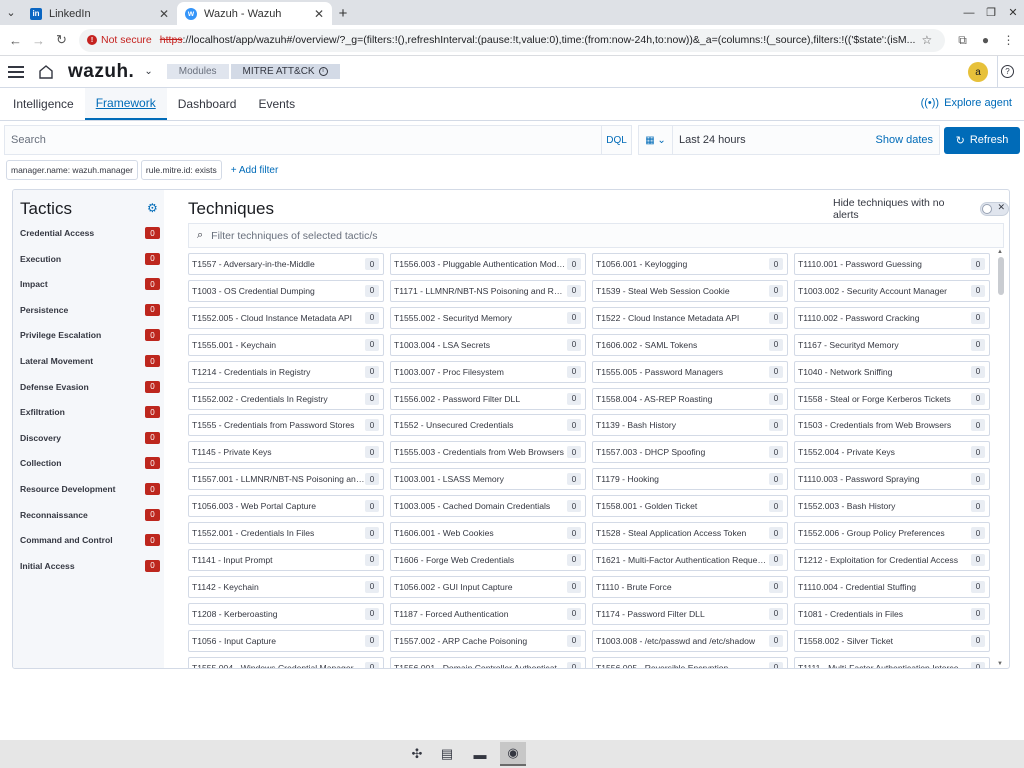 The image size is (1024, 768). Describe the element at coordinates (11, 12) in the screenshot. I see `tab-search-icon: ⌄` at that location.